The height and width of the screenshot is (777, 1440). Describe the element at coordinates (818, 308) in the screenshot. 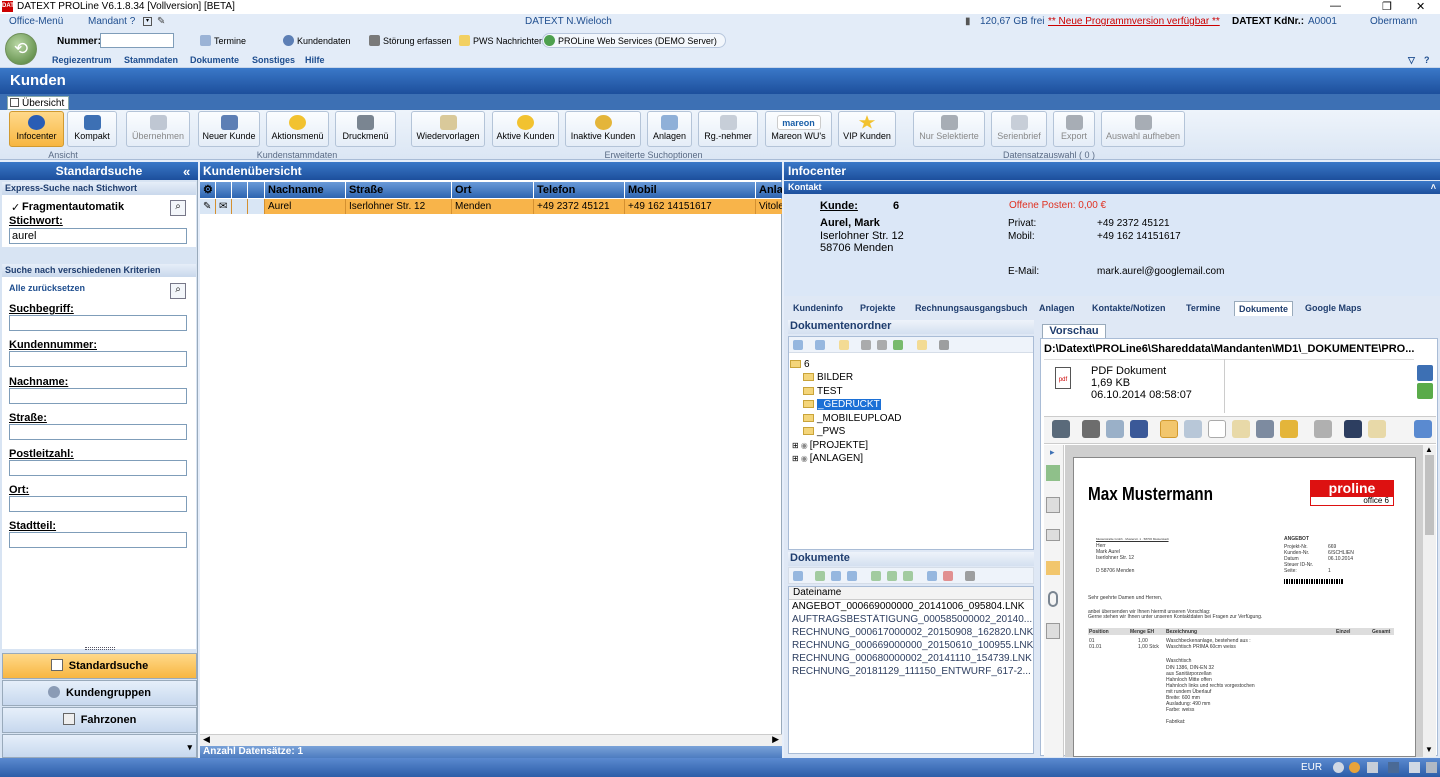

I see `tab-kundeninfo: Kundeninfo` at that location.